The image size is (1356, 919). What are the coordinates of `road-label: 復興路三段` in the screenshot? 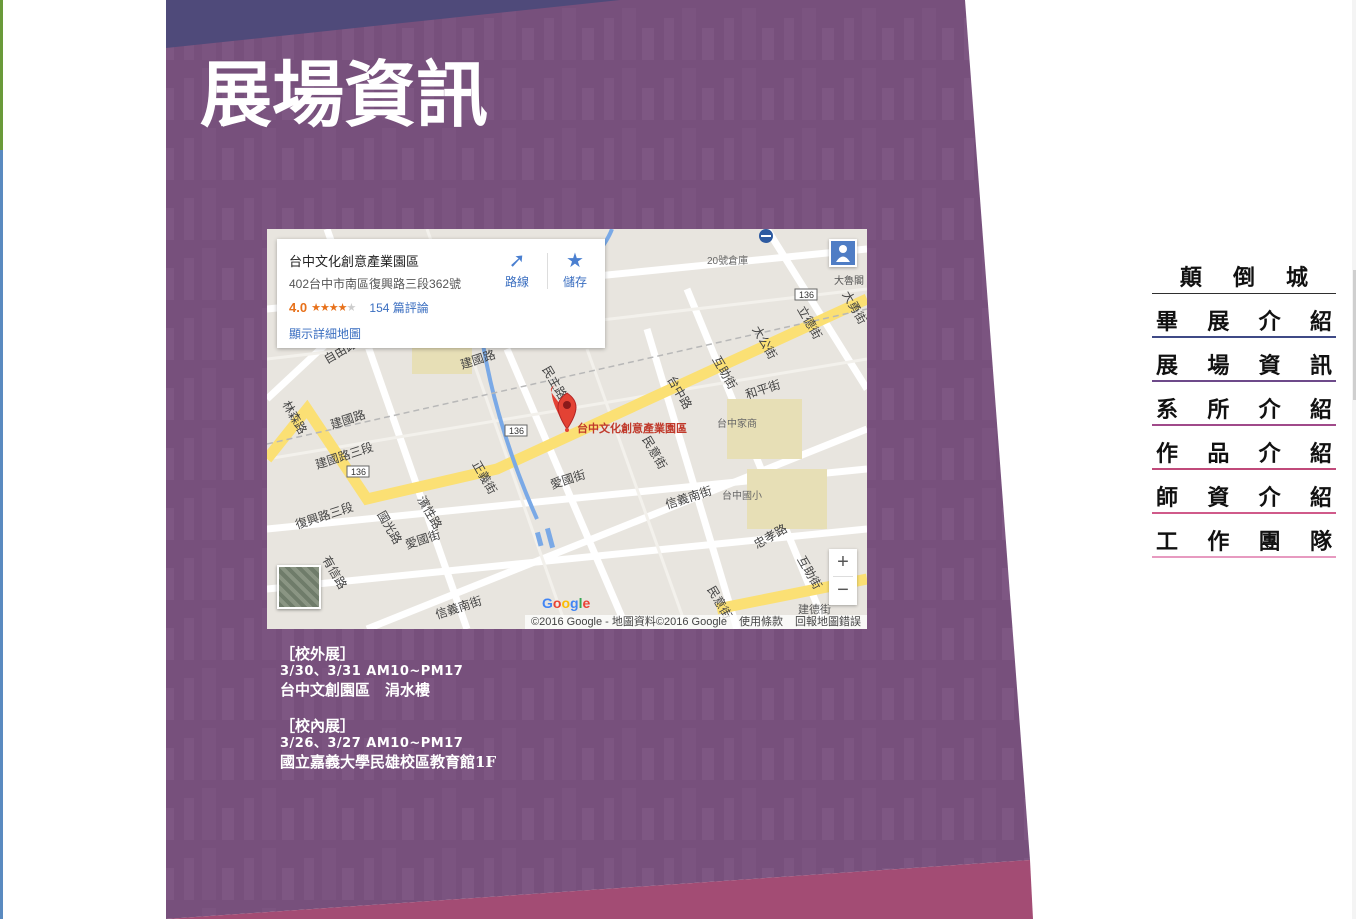 It's located at (324, 515).